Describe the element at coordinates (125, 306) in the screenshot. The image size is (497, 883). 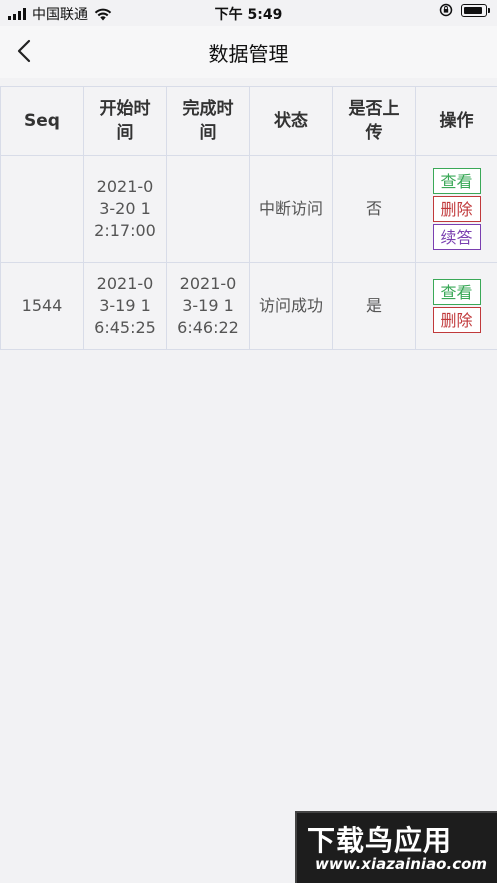
I see `cell-start-time: 2021-03-19 16:45:25` at that location.